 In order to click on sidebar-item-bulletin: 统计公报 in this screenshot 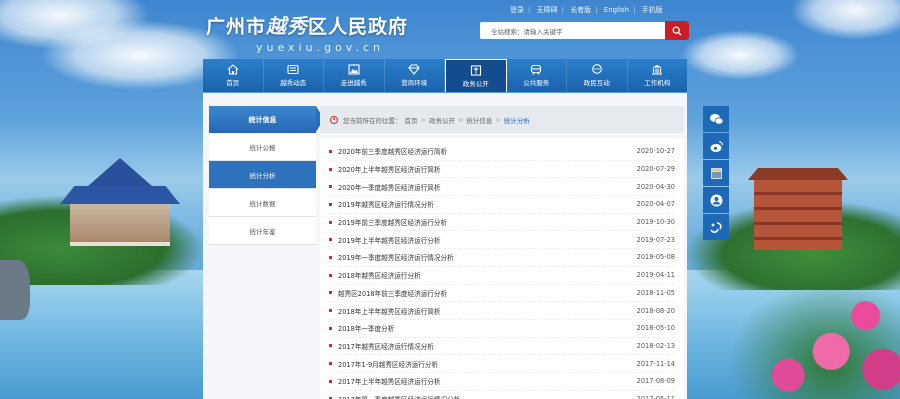, I will do `click(262, 147)`.